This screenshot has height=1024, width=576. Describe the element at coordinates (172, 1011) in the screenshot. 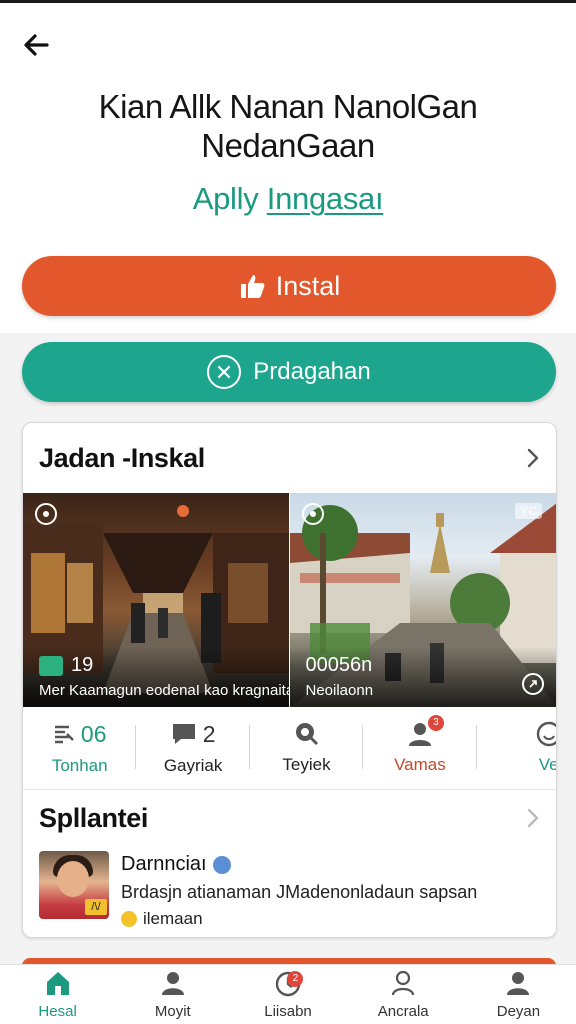

I see `nav-label: Moyit` at that location.